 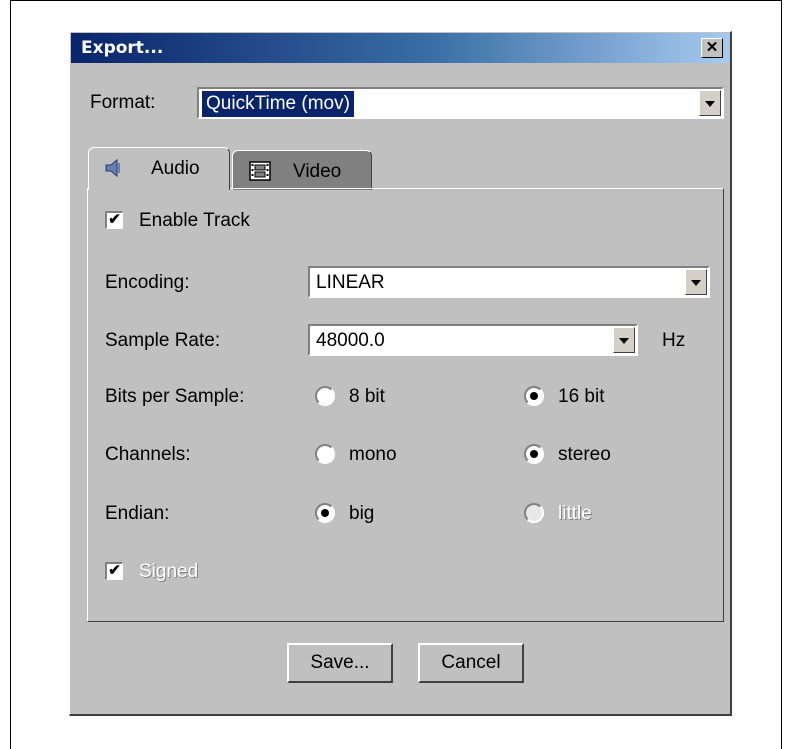 I want to click on radio-8-bit, so click(x=325, y=396).